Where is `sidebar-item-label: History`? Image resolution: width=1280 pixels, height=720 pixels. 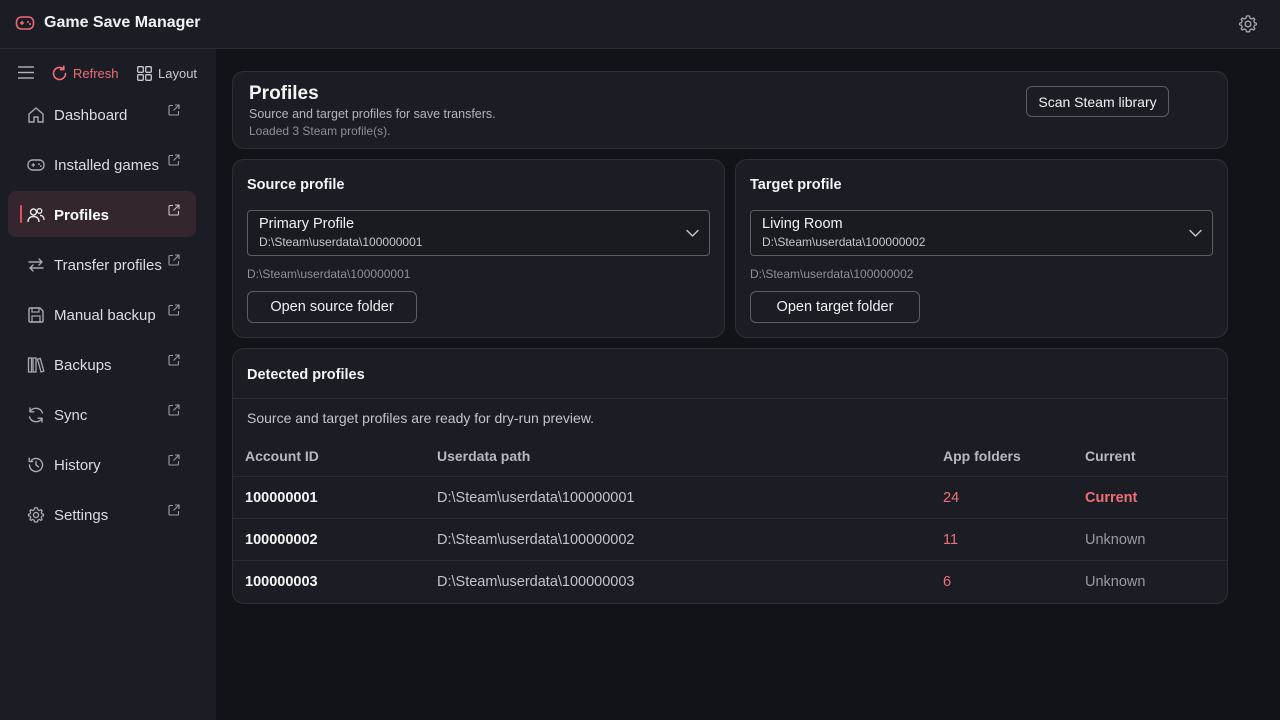 sidebar-item-label: History is located at coordinates (77, 465).